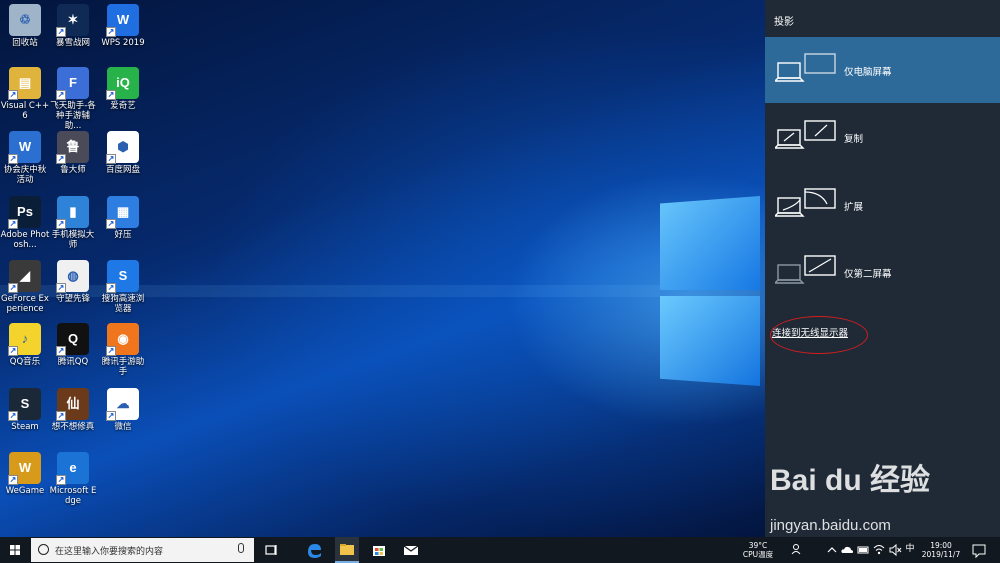  Describe the element at coordinates (863, 550) in the screenshot. I see `battery-tray` at that location.